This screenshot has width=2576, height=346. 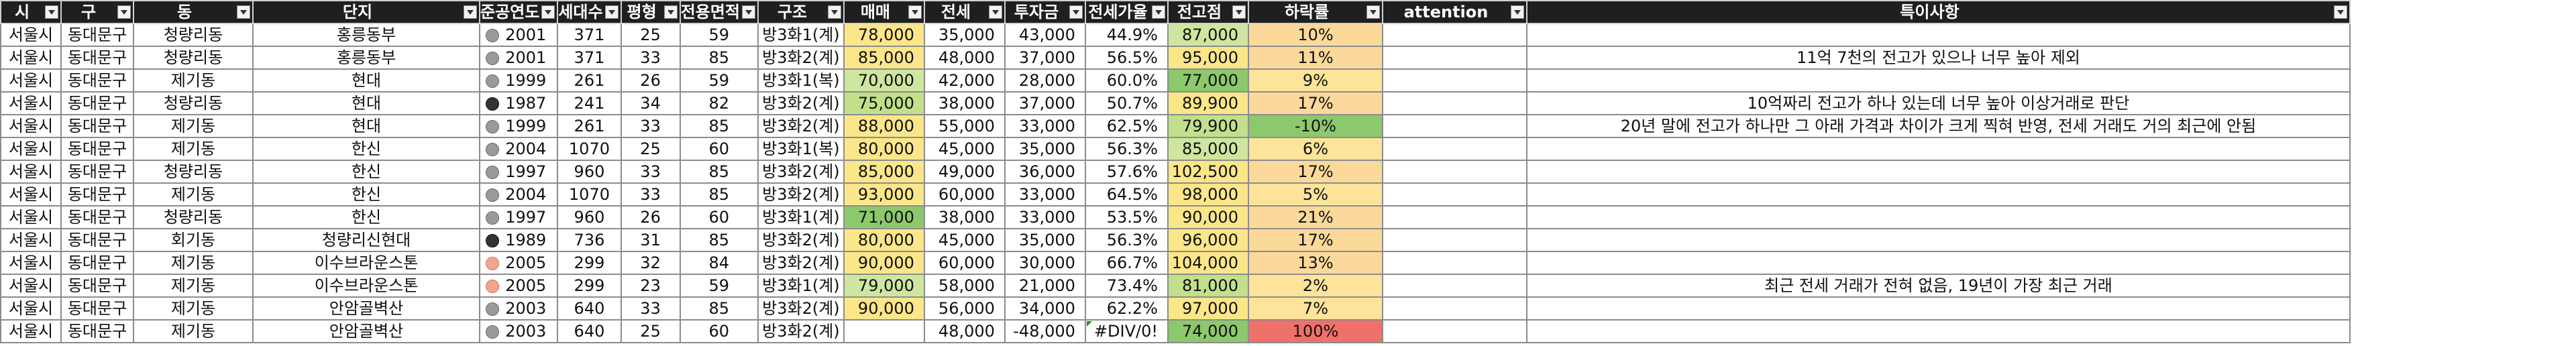 I want to click on cell-peak: 98,000, so click(x=1208, y=194).